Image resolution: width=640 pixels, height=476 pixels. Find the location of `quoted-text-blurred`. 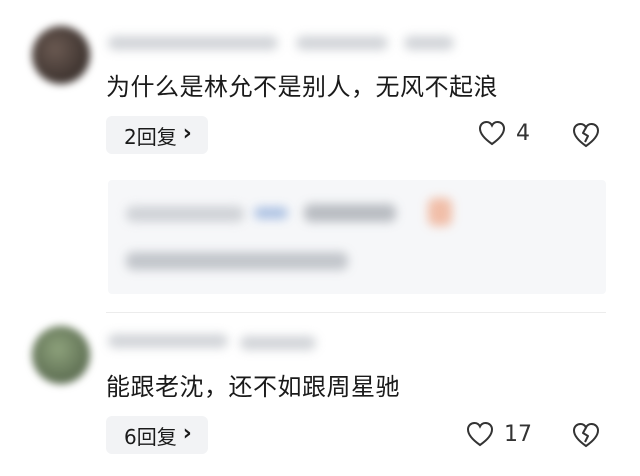

quoted-text-blurred is located at coordinates (237, 261).